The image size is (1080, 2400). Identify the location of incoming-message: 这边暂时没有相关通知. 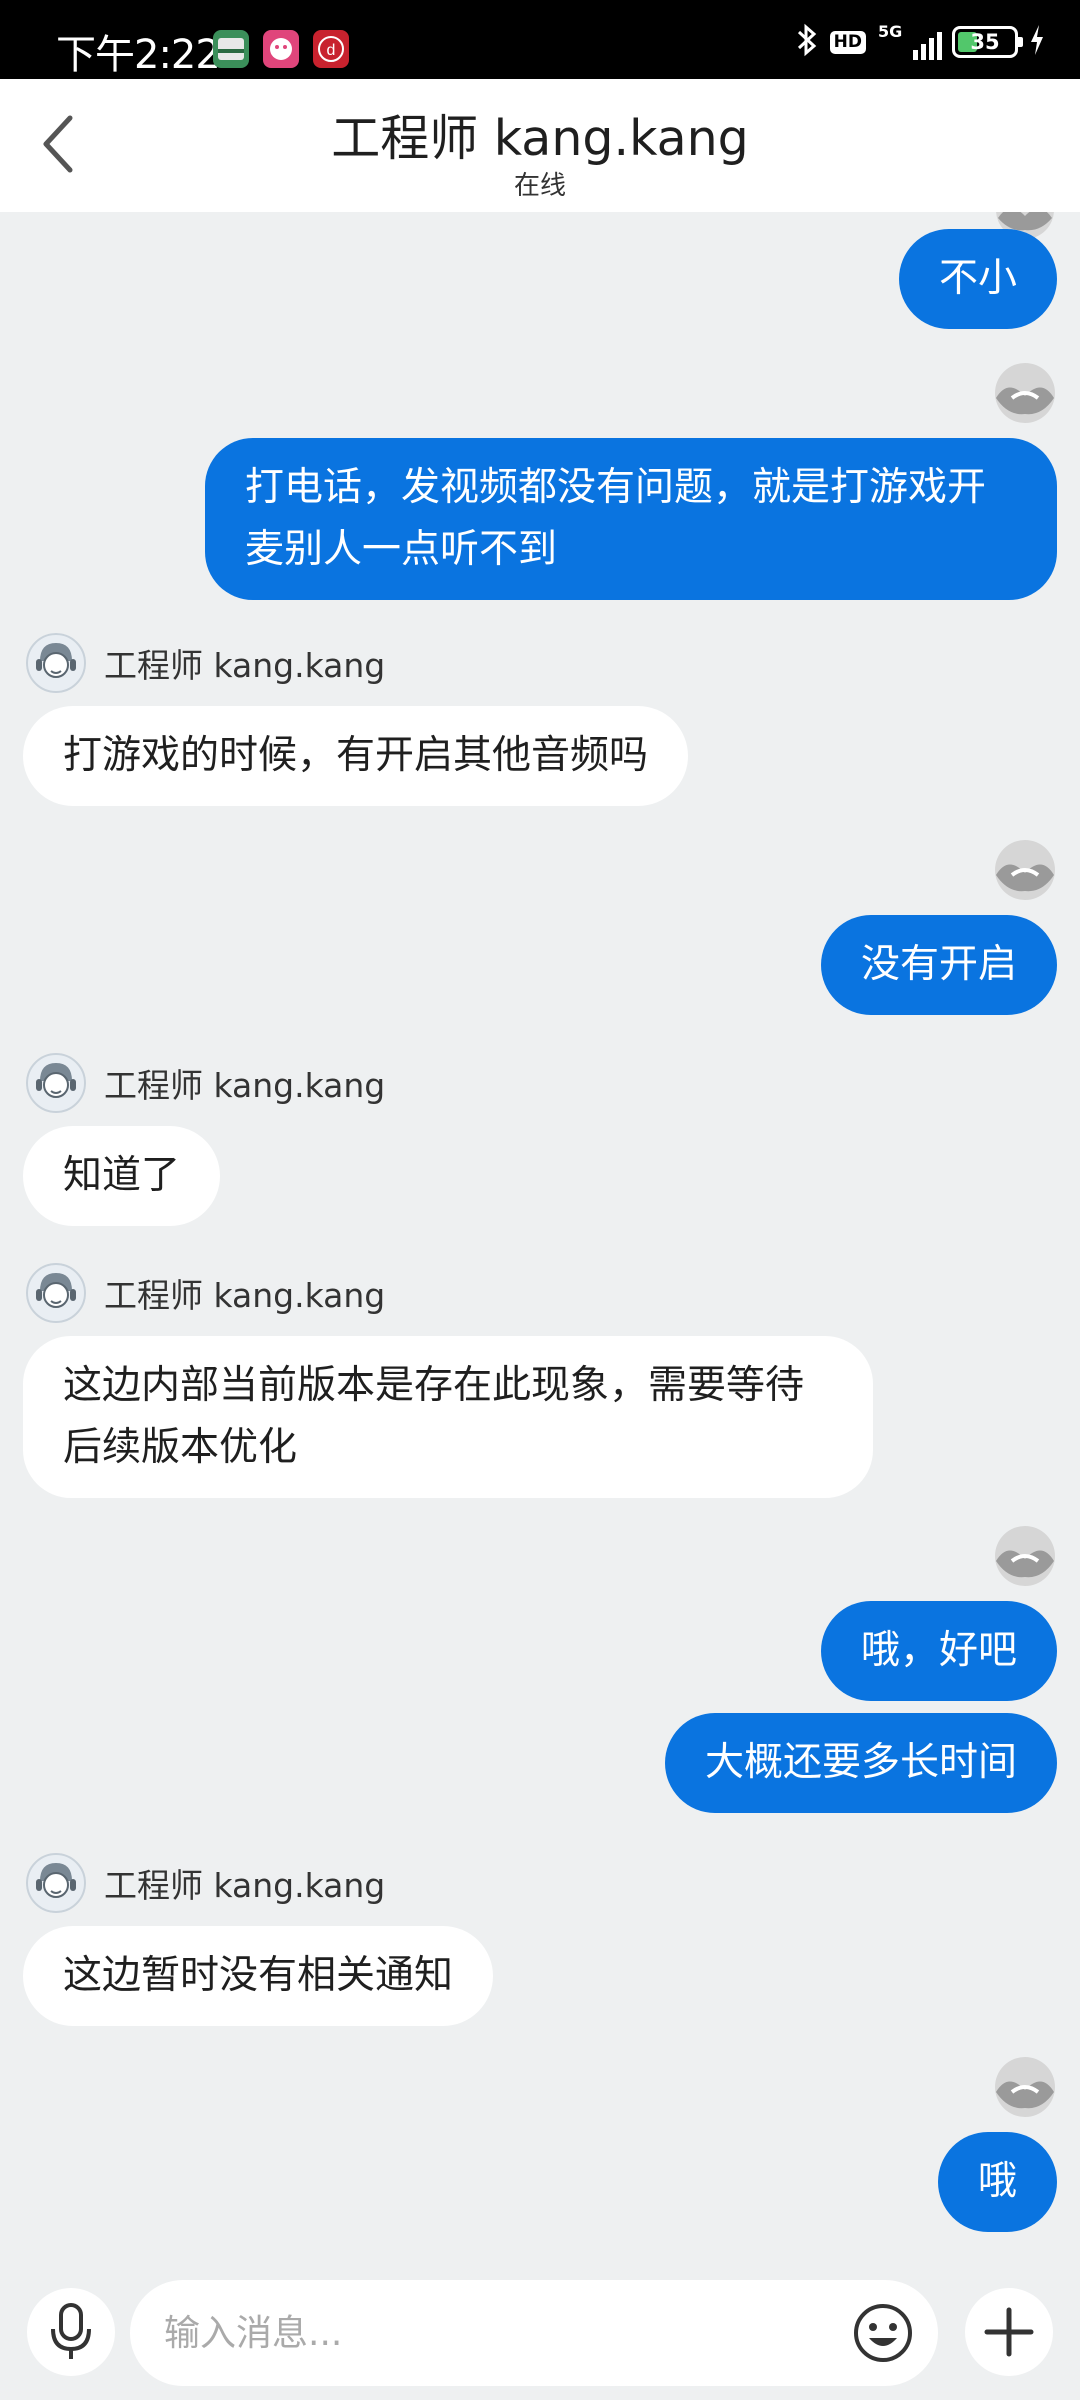
(258, 1976).